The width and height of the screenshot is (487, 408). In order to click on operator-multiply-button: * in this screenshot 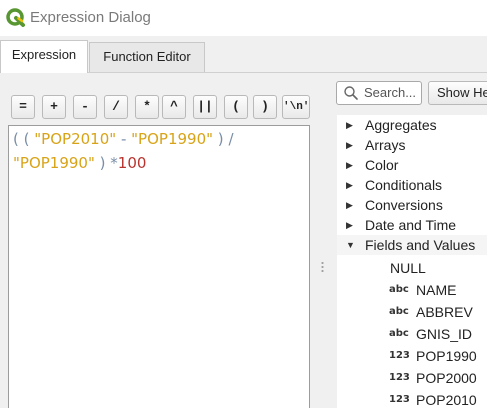, I will do `click(147, 107)`.